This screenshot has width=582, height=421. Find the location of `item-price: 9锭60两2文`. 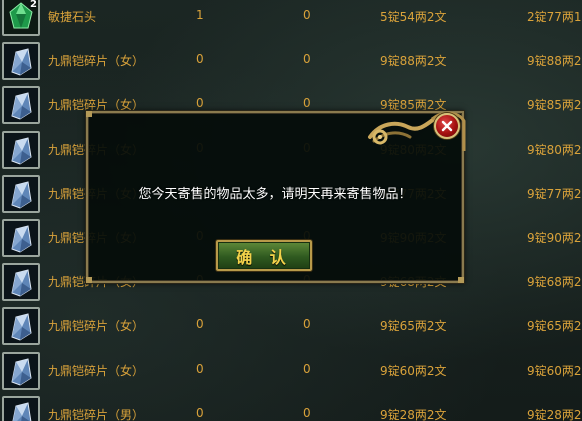

item-price: 9锭60两2文 is located at coordinates (413, 371).